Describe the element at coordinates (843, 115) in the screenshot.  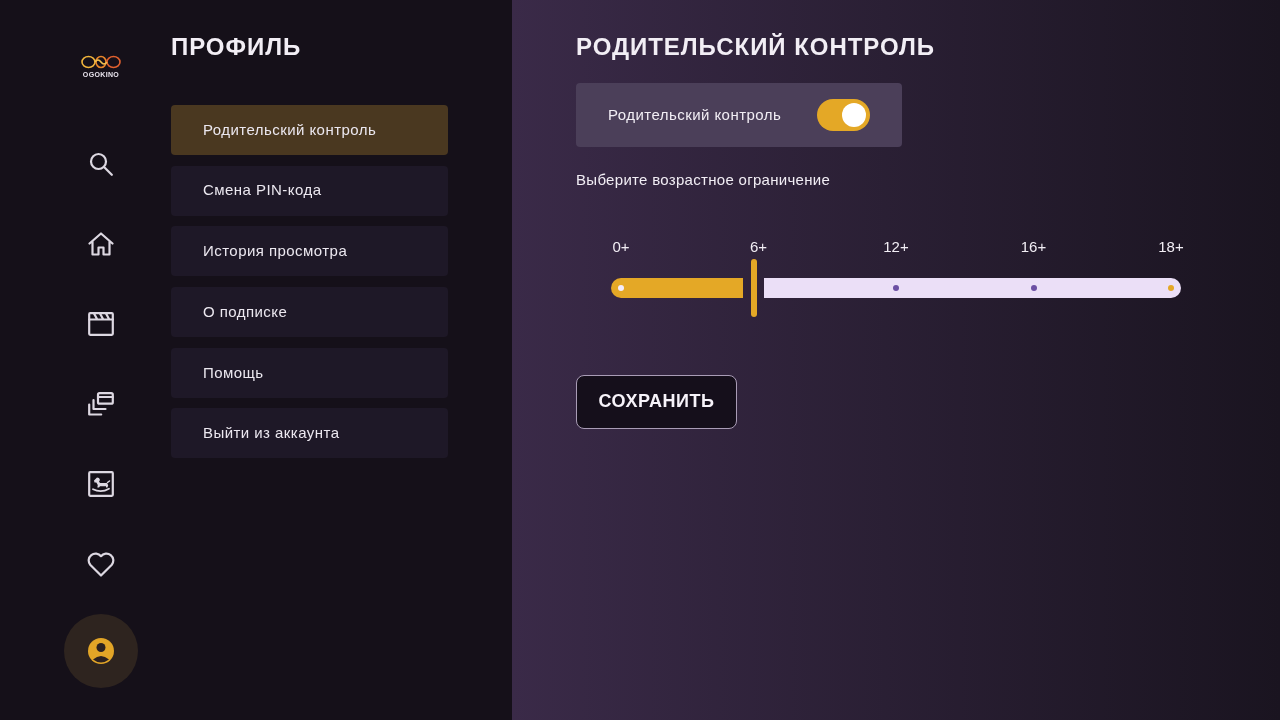
I see `toggle-switch` at that location.